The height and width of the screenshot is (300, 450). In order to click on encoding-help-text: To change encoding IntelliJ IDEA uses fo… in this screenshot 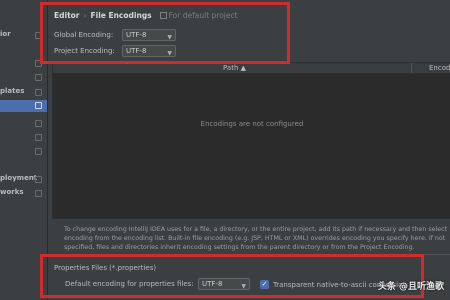, I will do `click(256, 238)`.